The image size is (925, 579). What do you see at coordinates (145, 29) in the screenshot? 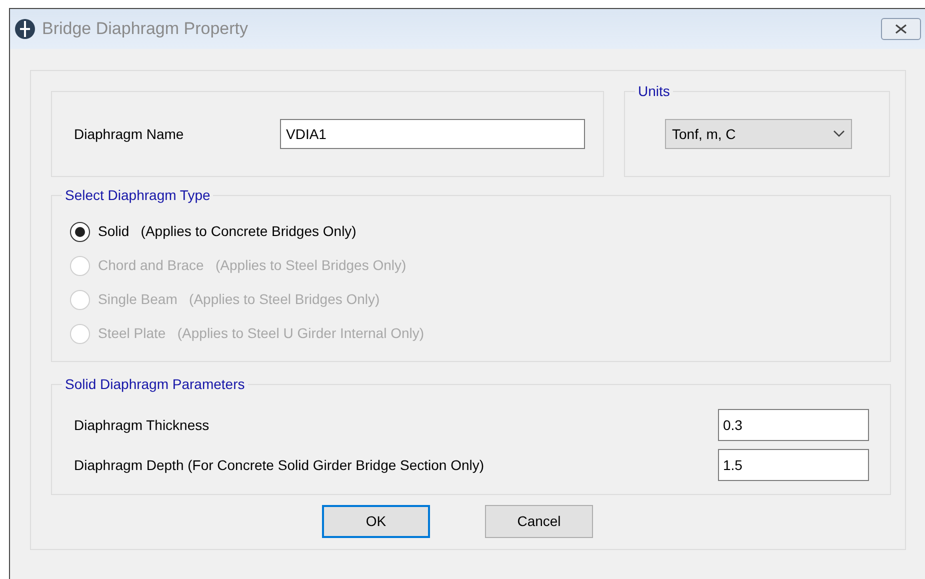
I see `window-title: Bridge Diaphragm Property` at bounding box center [145, 29].